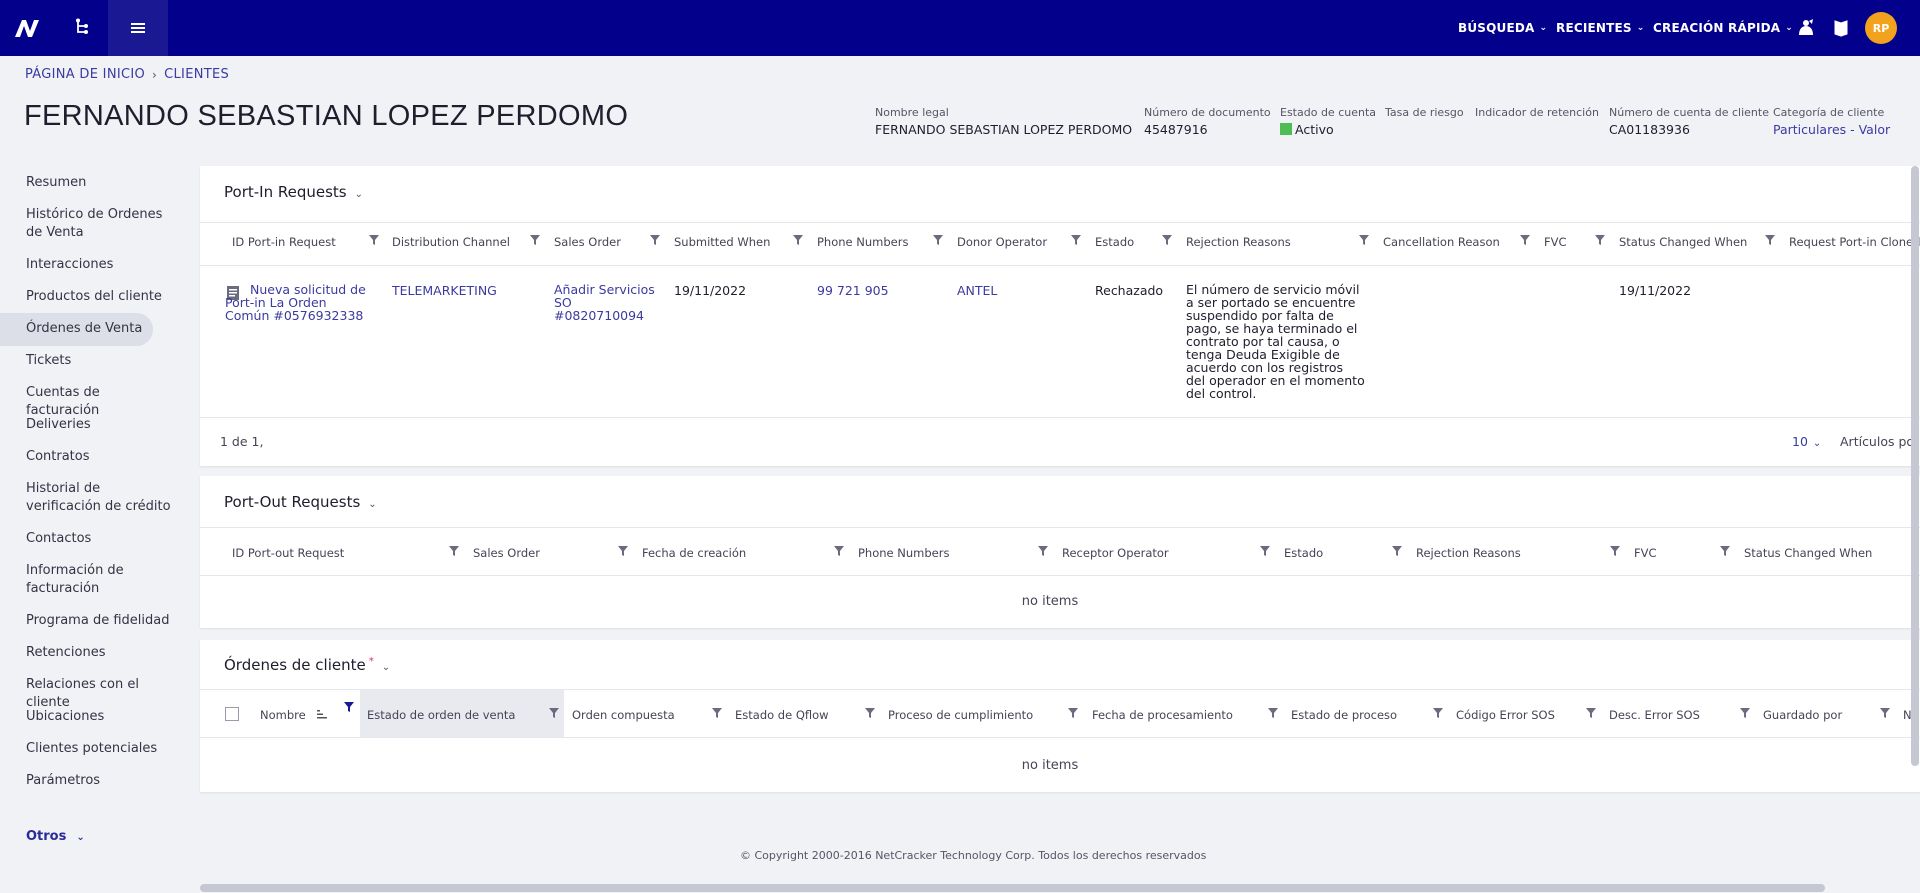 The width and height of the screenshot is (1920, 893). Describe the element at coordinates (101, 539) in the screenshot. I see `sidebar-item-contactos: Contactos` at that location.